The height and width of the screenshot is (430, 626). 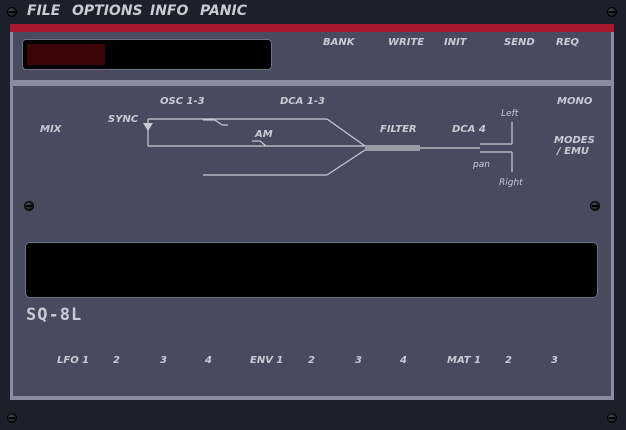 What do you see at coordinates (464, 360) in the screenshot?
I see `mat1-button: MAT 1` at bounding box center [464, 360].